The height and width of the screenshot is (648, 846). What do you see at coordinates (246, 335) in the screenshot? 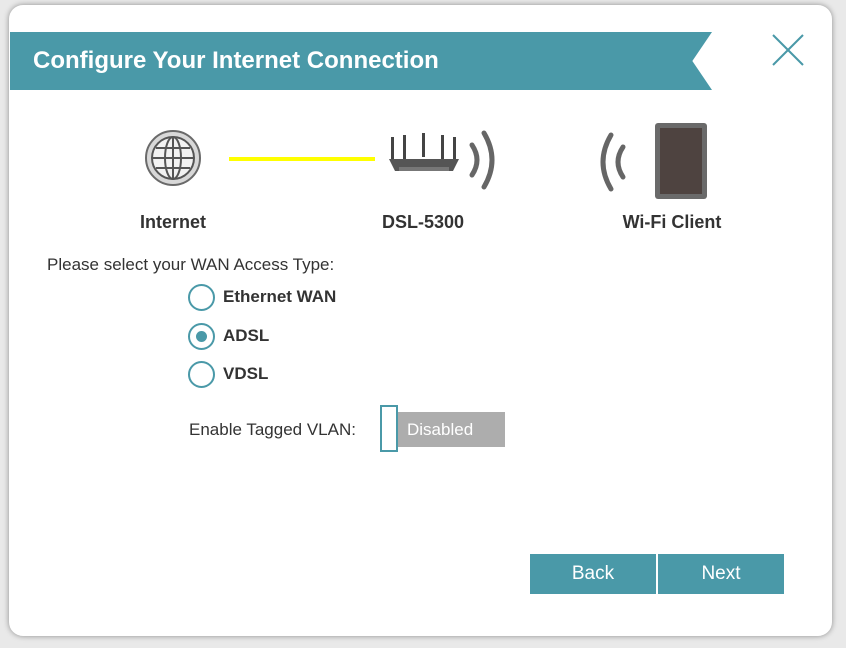
I see `radio-label: ADSL` at bounding box center [246, 335].